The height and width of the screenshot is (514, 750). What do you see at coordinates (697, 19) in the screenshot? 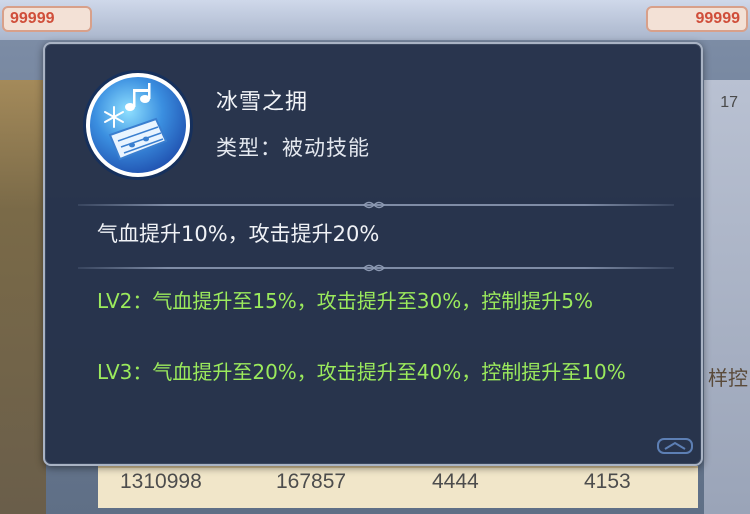
I see `currency-right: 99999` at bounding box center [697, 19].